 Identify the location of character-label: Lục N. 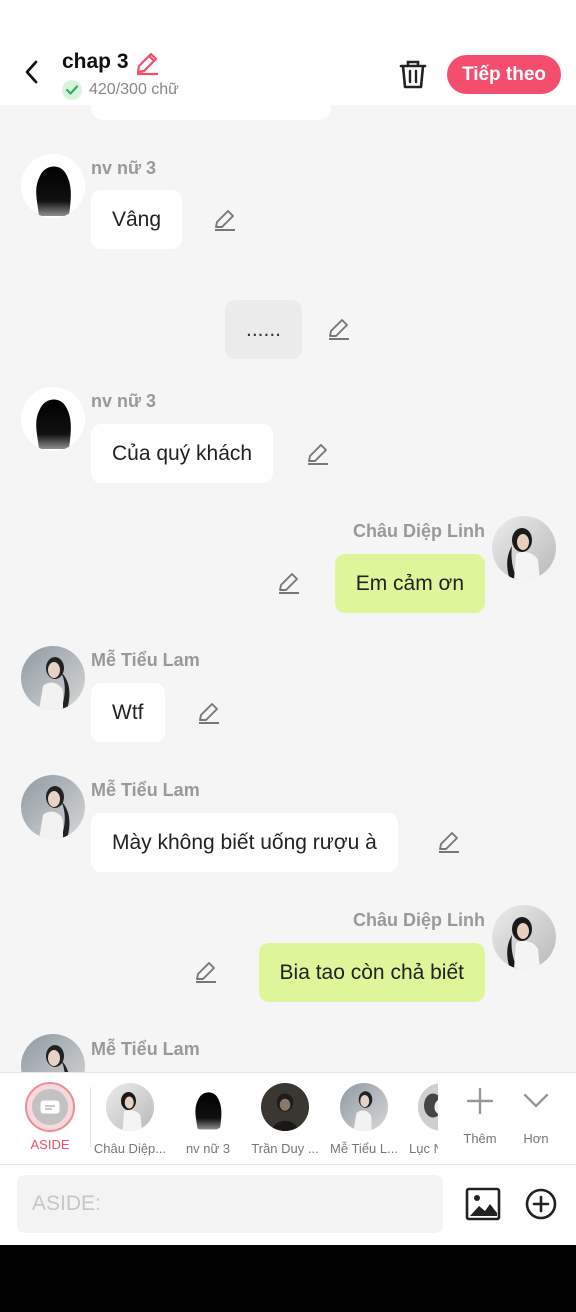
(423, 1148).